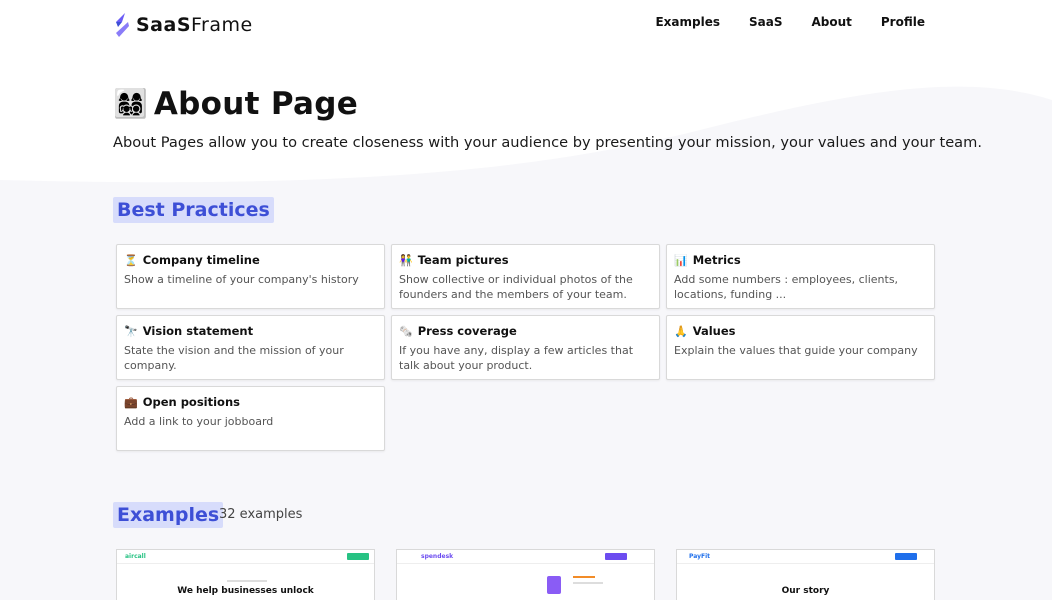 The height and width of the screenshot is (600, 1052). Describe the element at coordinates (790, 22) in the screenshot. I see `nav-links: Examples SaaS About Profile` at that location.